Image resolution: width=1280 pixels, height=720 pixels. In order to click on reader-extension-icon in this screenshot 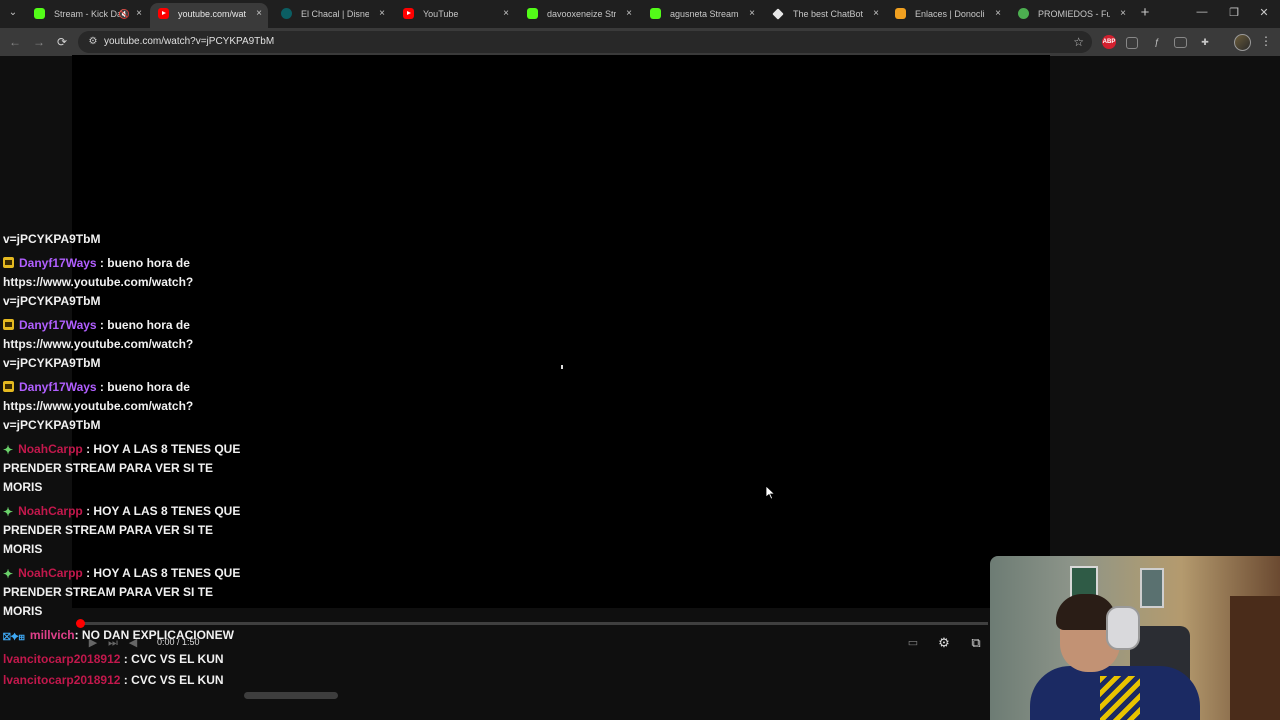, I will do `click(1132, 43)`.